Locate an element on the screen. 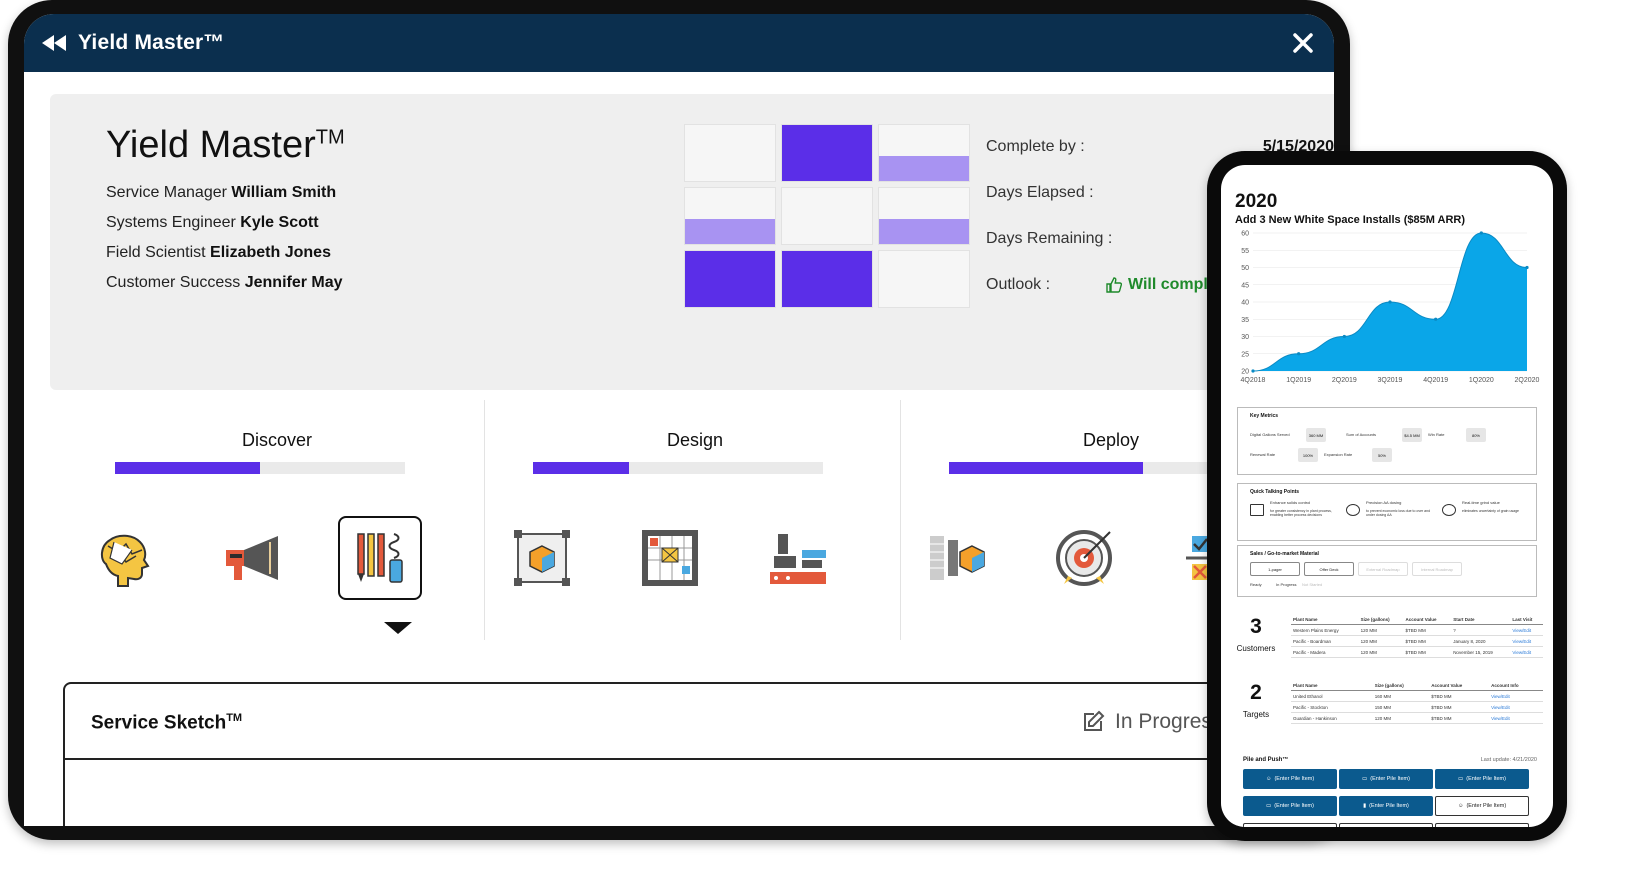  target-icon is located at coordinates (1086, 558).